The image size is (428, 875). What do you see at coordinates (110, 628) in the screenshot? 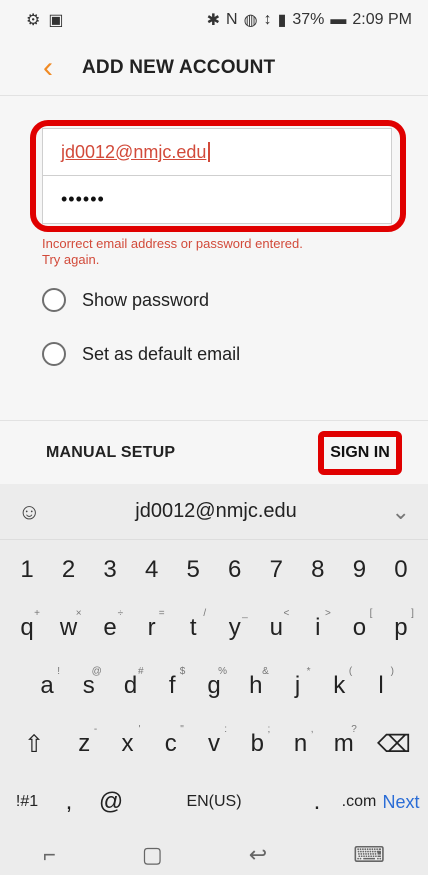
I see `key-e: e ÷` at bounding box center [110, 628].